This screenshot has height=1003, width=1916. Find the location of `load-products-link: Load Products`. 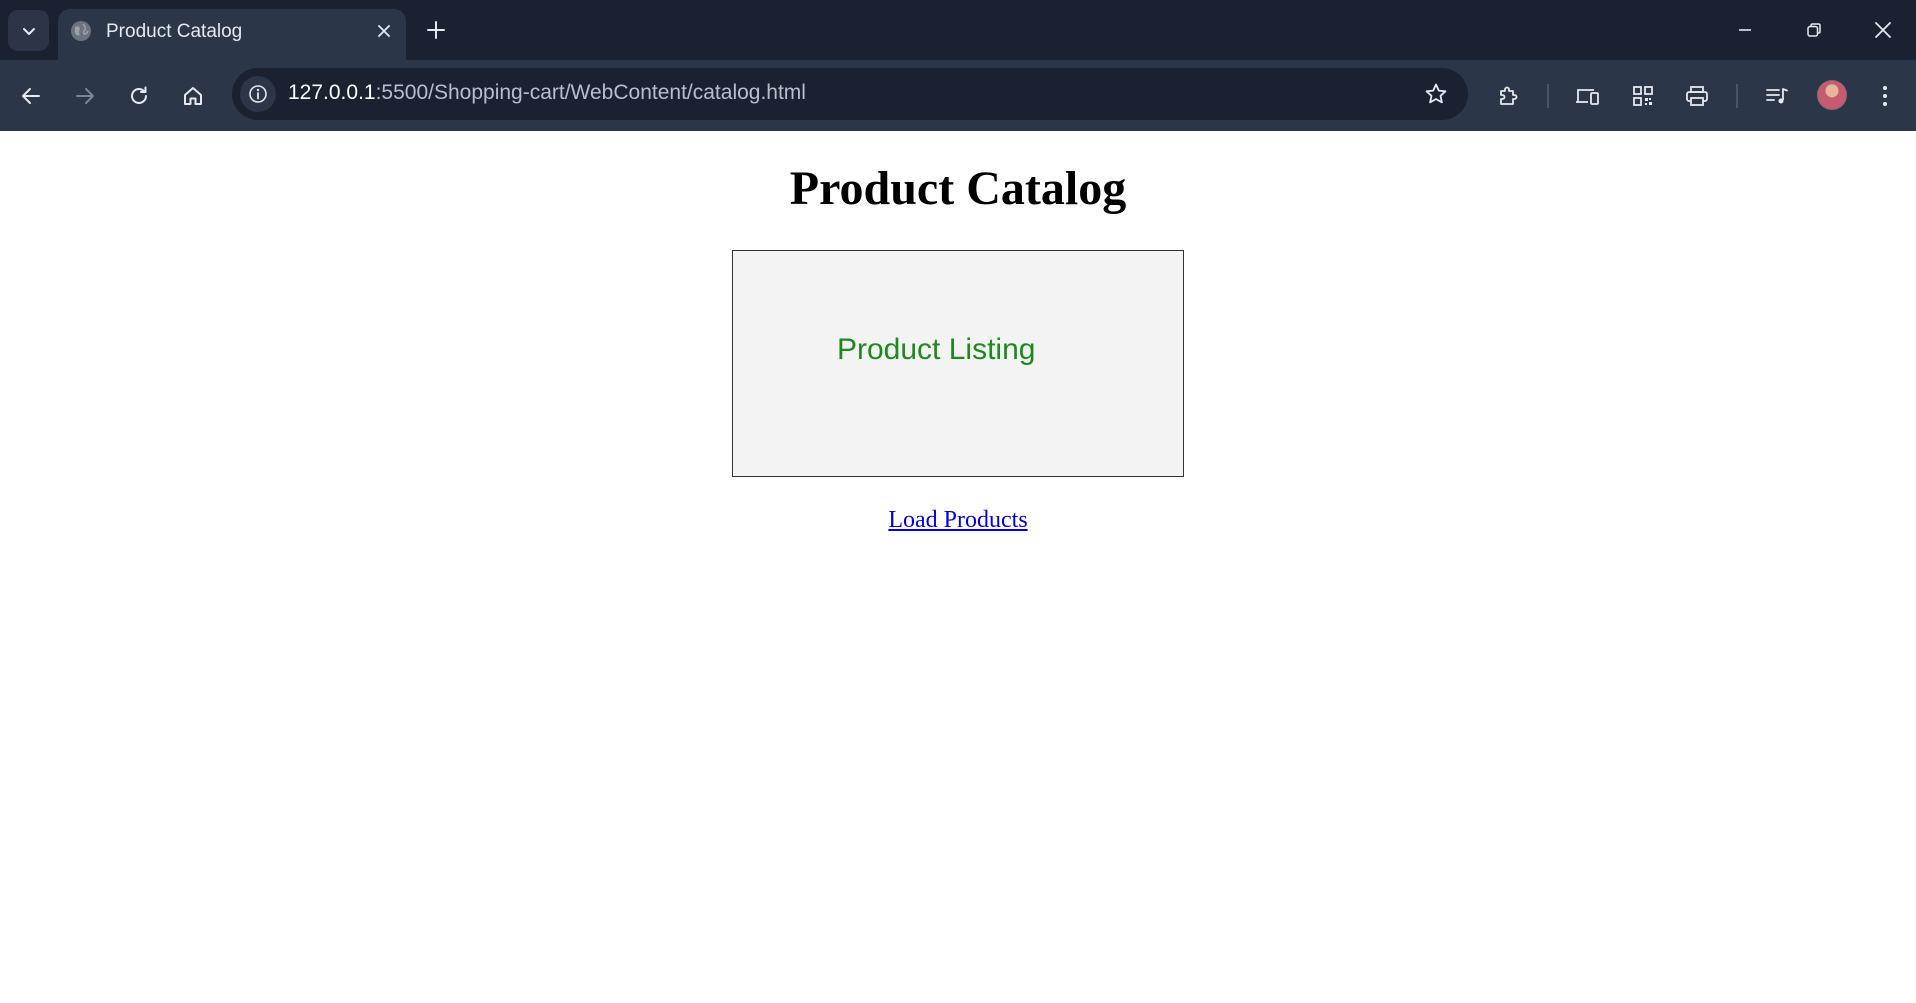

load-products-link: Load Products is located at coordinates (957, 520).